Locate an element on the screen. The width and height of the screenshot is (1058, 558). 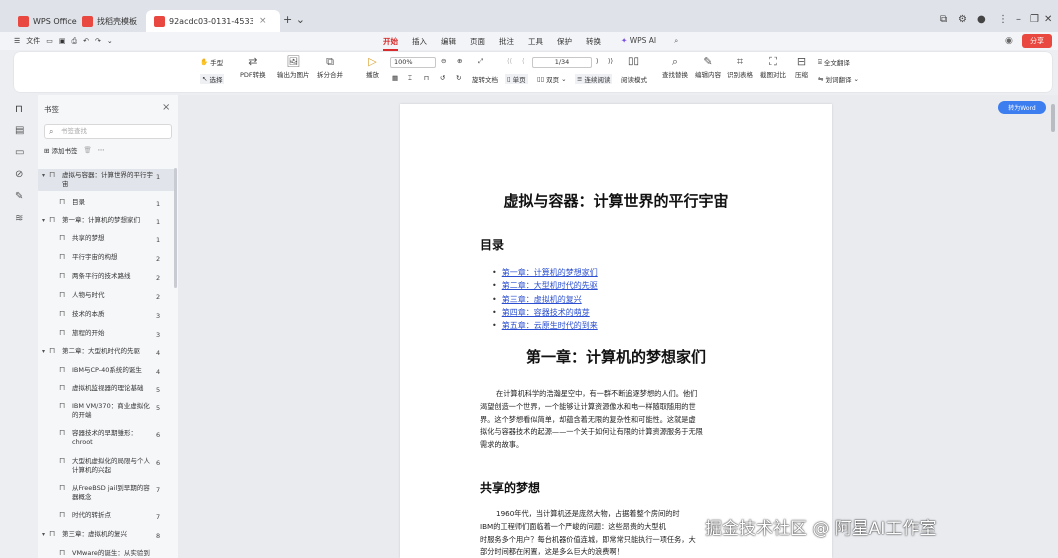
toc-link-5: 第五章：云原生时代的到来 is located at coordinates (545, 325).